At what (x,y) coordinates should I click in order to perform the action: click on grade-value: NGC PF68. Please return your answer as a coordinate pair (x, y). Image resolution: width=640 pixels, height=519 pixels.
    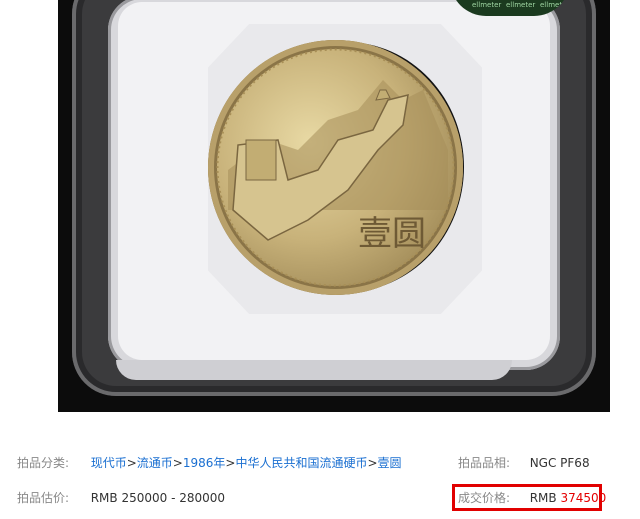
    Looking at the image, I should click on (559, 463).